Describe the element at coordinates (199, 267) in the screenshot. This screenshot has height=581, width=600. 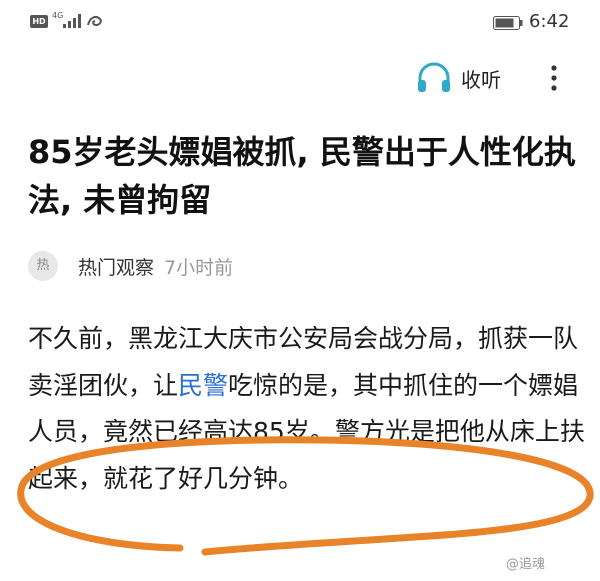
I see `publish-time: 7小时前` at that location.